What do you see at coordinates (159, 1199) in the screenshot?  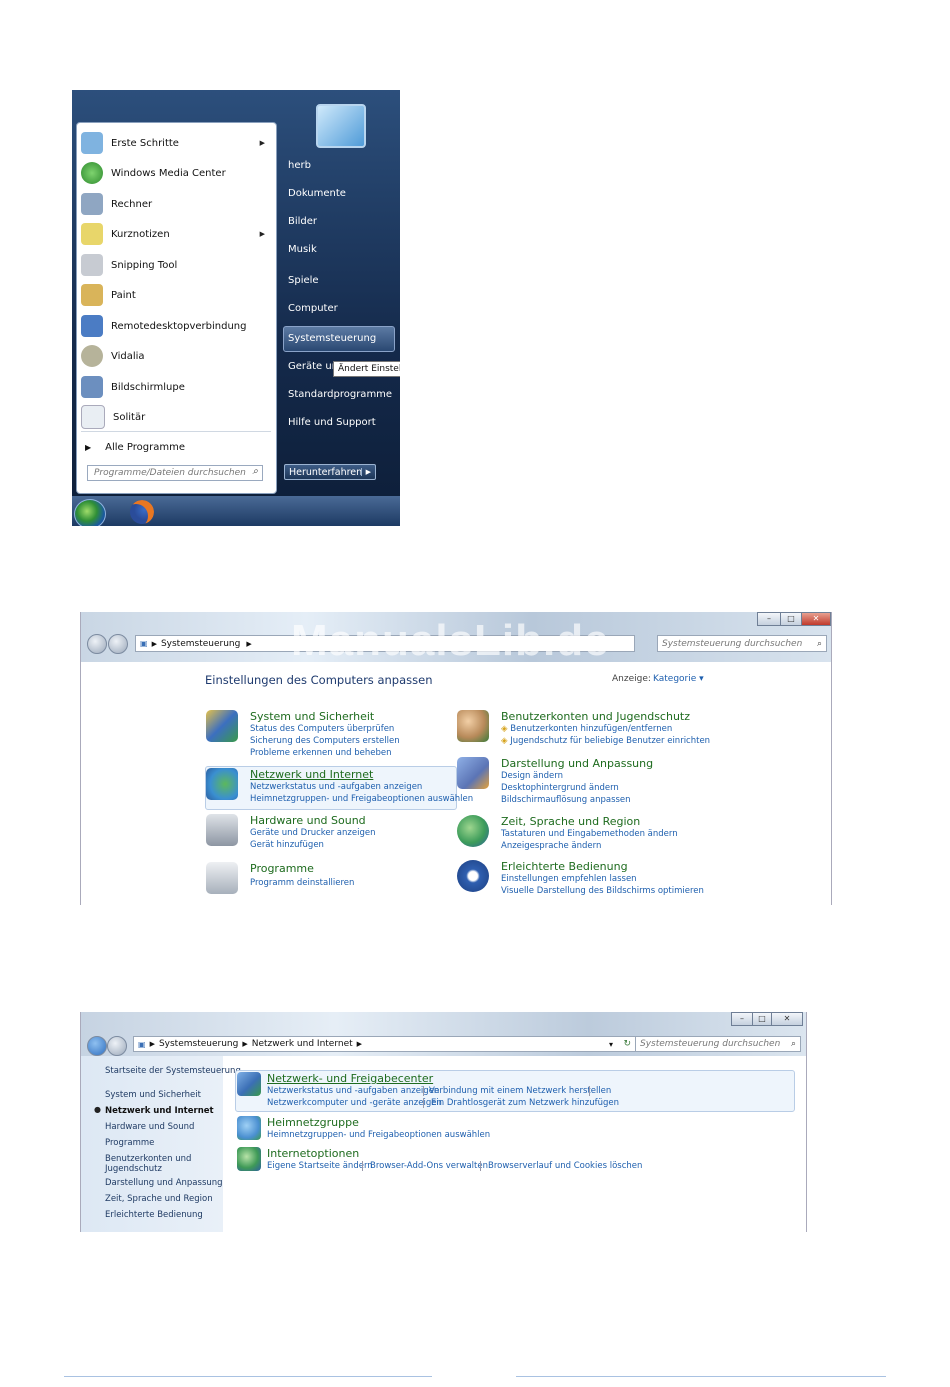 I see `sidebar-item-time-language: Zeit, Sprache und Region` at bounding box center [159, 1199].